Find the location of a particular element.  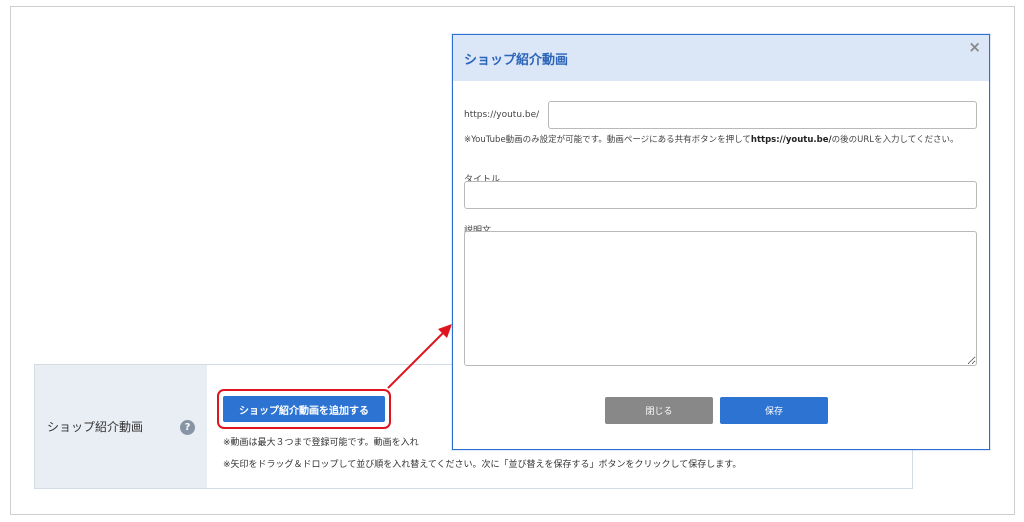

max-videos-note: ※動画は最大３つまで登録可能です。動画を入れ is located at coordinates (321, 443).